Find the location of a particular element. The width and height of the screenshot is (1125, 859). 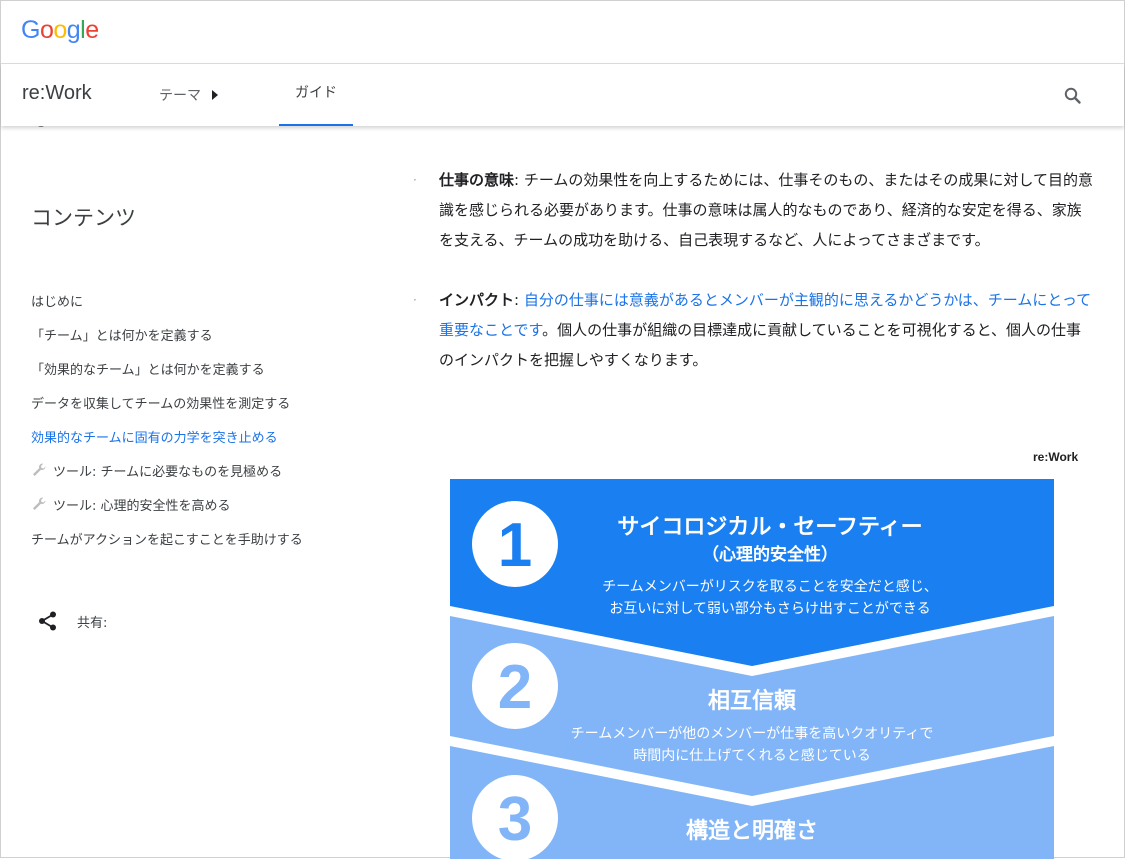

toc-item-label: 「効果的なチーム」とは何かを定義する is located at coordinates (148, 370).